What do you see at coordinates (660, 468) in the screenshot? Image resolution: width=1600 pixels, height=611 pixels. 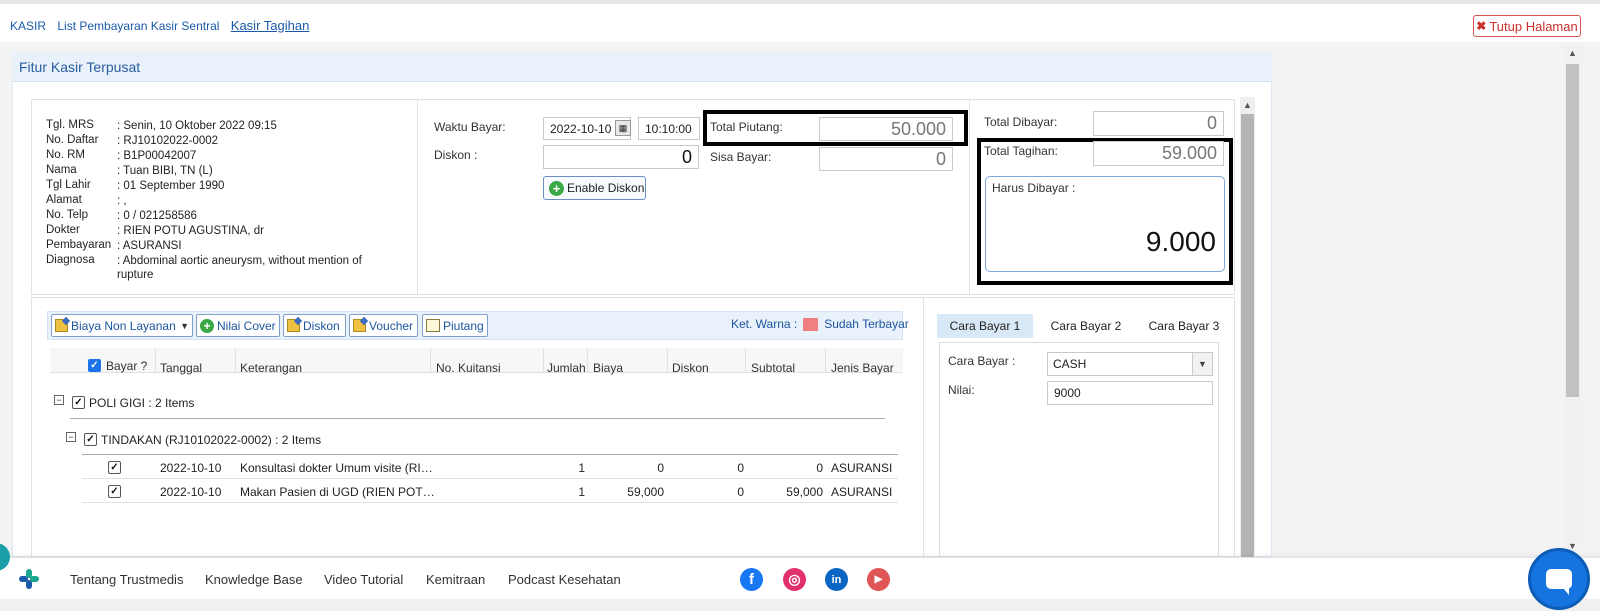 I see `row-biaya: 0` at bounding box center [660, 468].